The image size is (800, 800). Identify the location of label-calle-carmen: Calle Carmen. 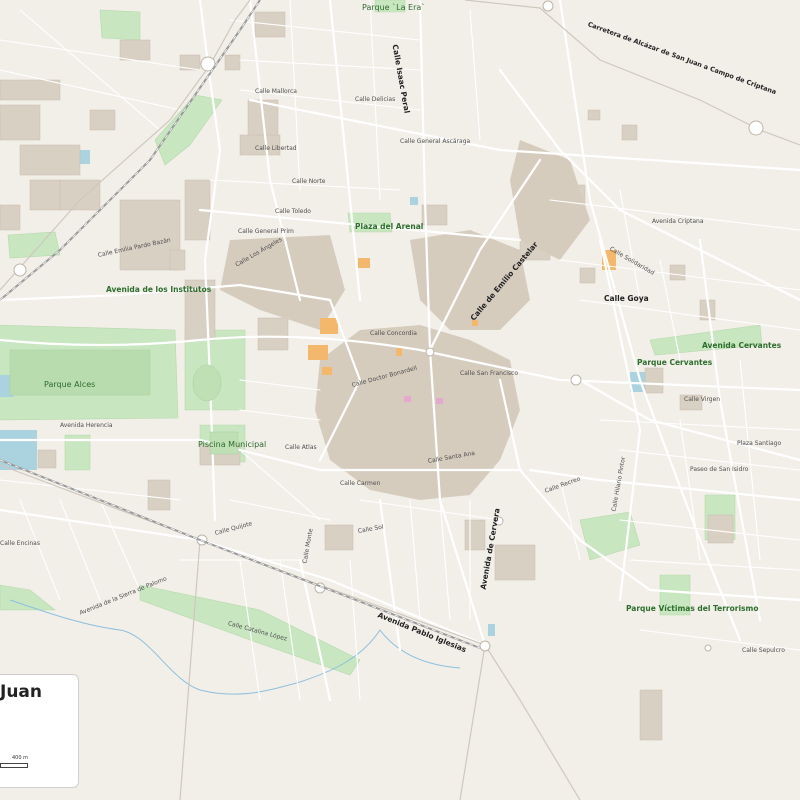
(360, 483).